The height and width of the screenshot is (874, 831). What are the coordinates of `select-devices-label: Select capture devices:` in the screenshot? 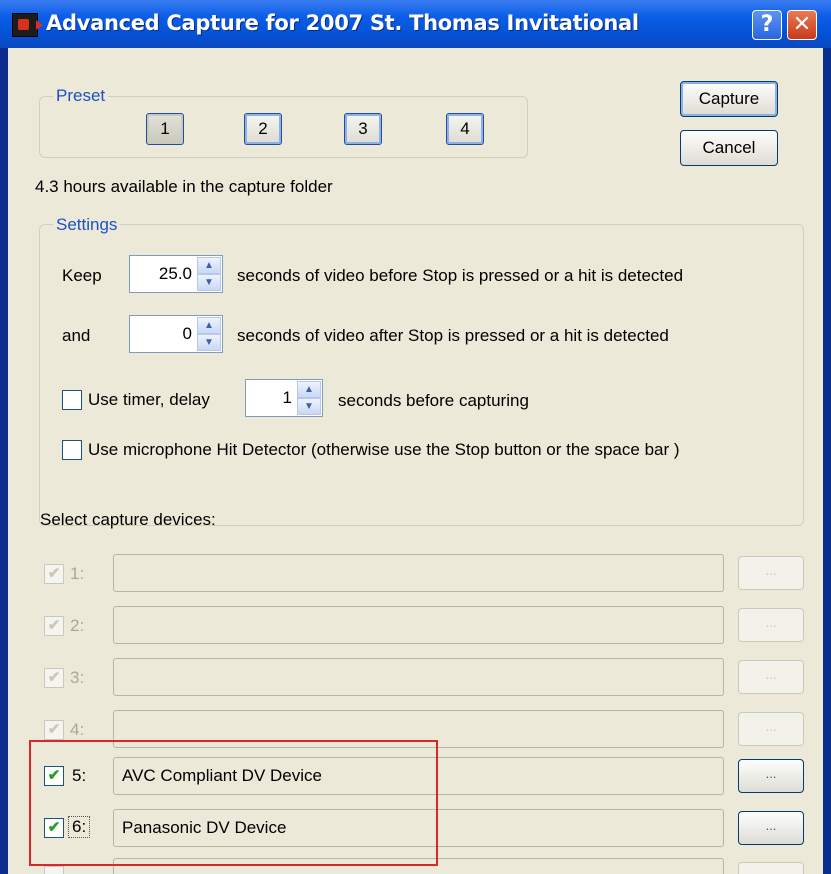 It's located at (128, 519).